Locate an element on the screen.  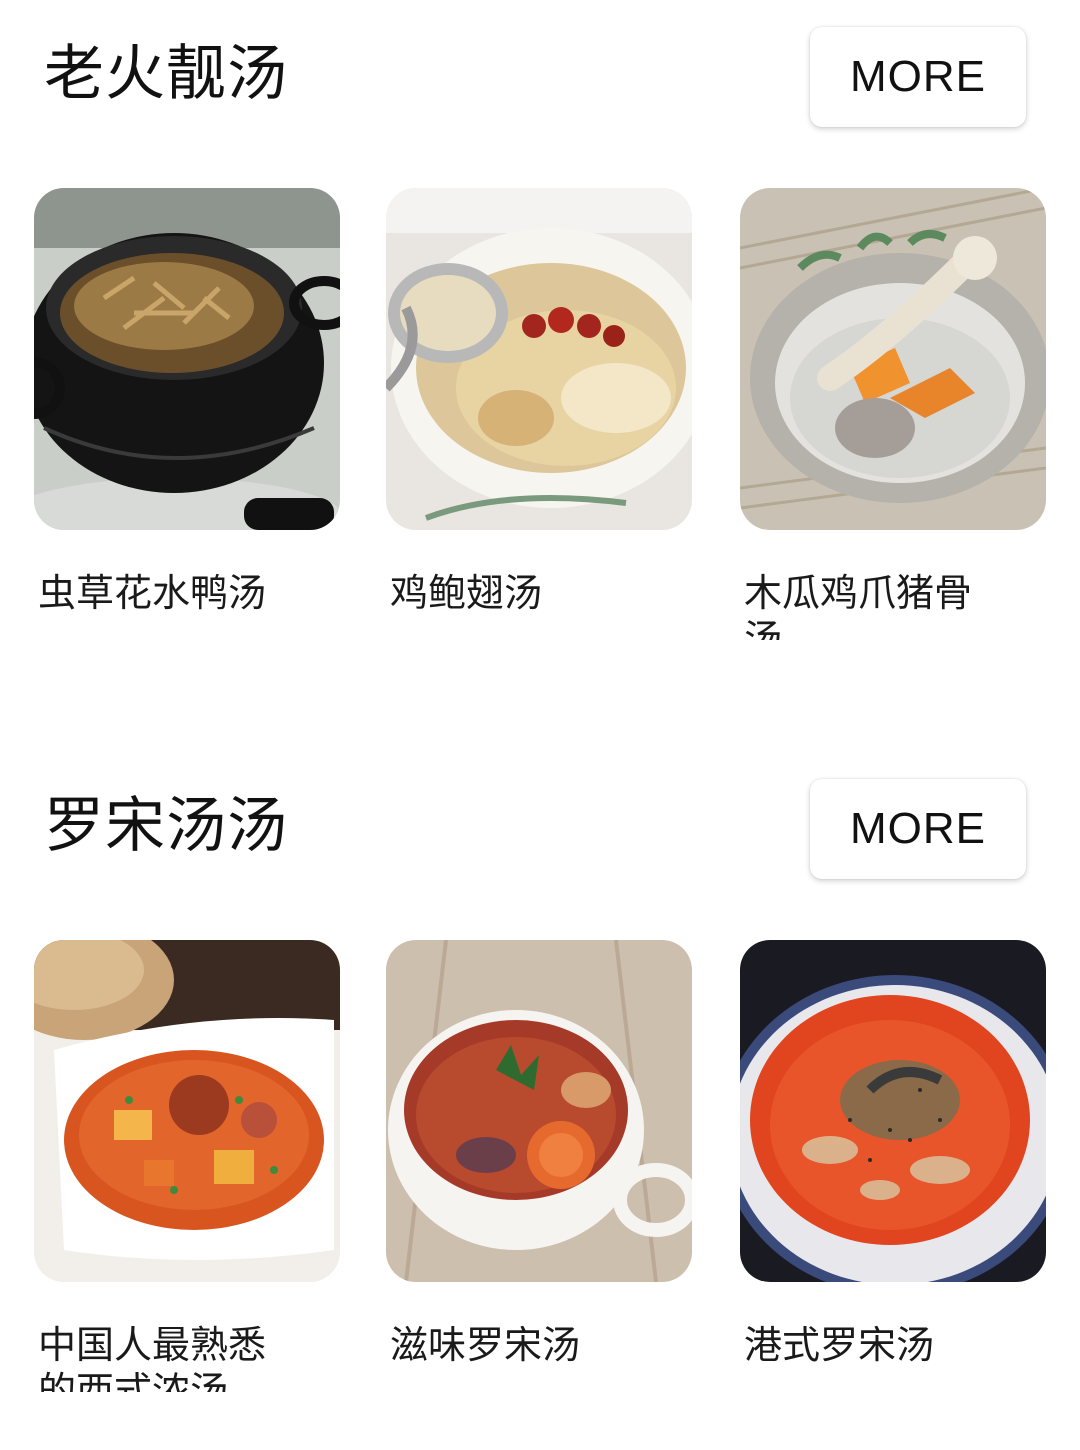
recipe-label: 虫草花水鸭汤 is located at coordinates (163, 605).